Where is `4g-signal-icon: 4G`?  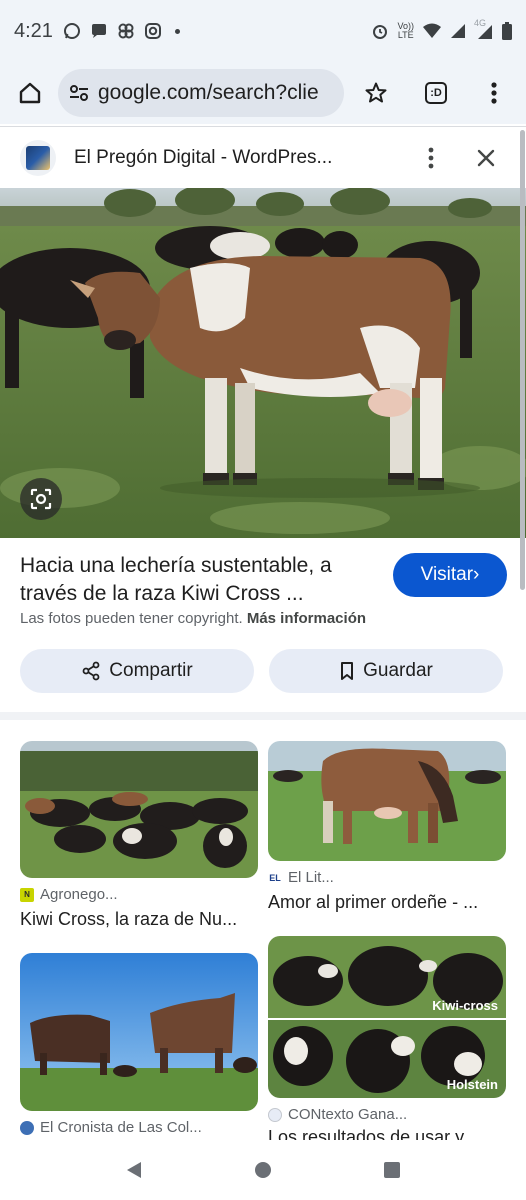 4g-signal-icon: 4G is located at coordinates (484, 29).